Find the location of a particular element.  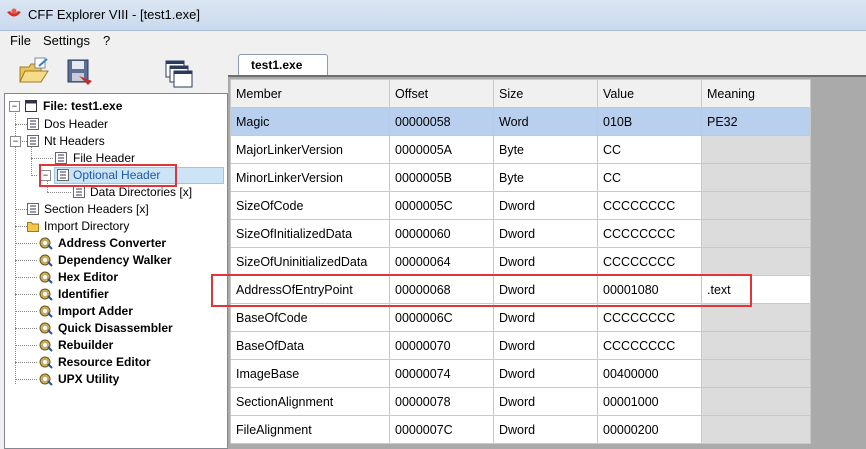

cell-offset: 00000074 is located at coordinates (441, 373).